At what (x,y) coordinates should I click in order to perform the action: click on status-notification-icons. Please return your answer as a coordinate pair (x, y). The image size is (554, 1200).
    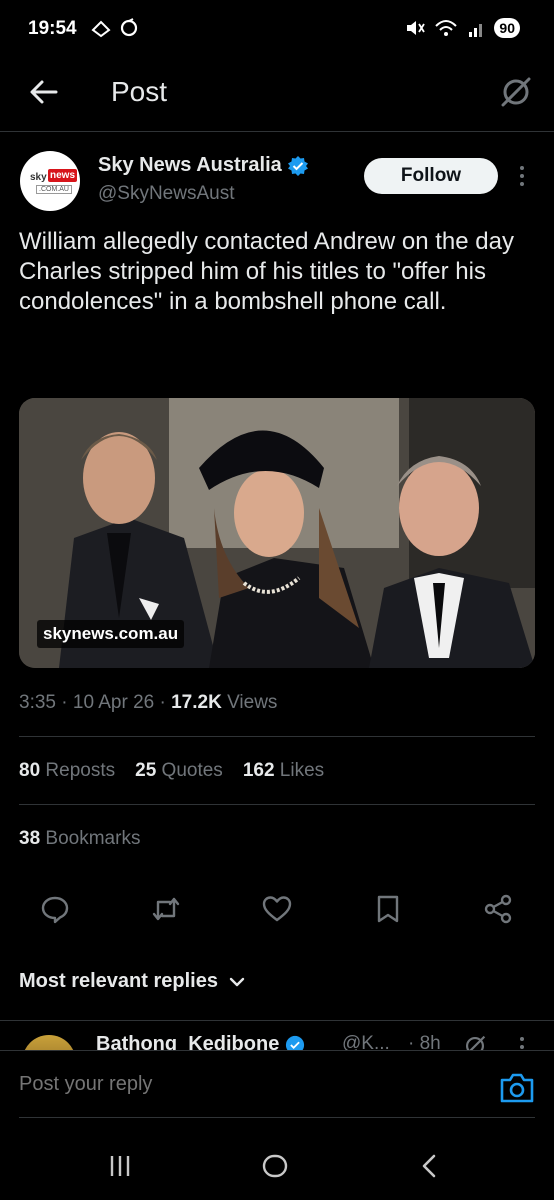
    Looking at the image, I should click on (115, 28).